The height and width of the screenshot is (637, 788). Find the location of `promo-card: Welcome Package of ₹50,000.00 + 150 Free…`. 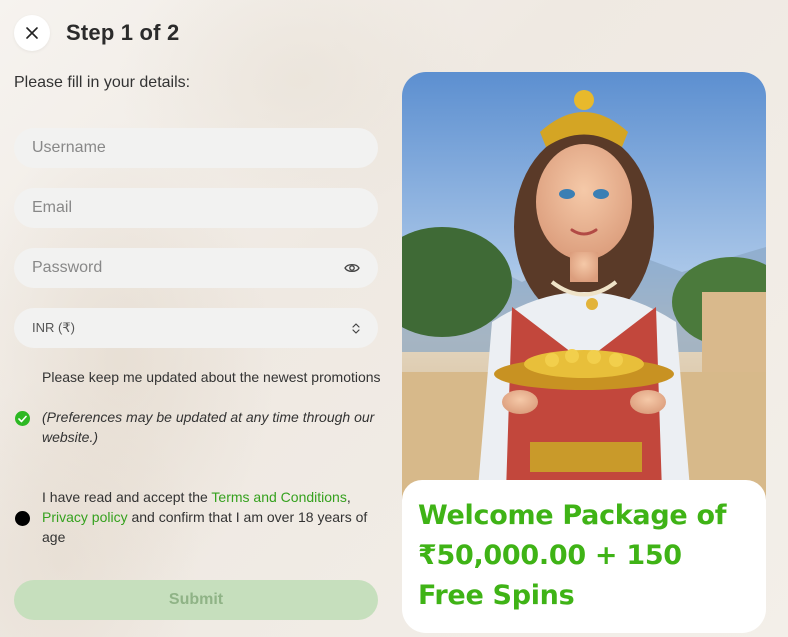

promo-card: Welcome Package of ₹50,000.00 + 150 Free… is located at coordinates (584, 556).